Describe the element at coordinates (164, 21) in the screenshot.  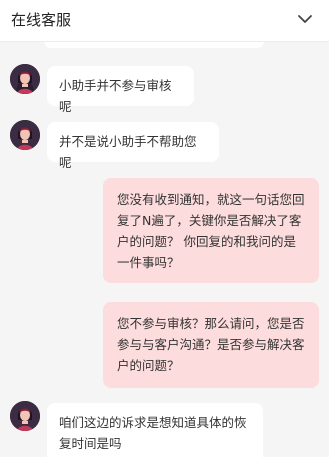
I see `chat-header: 在线客服` at that location.